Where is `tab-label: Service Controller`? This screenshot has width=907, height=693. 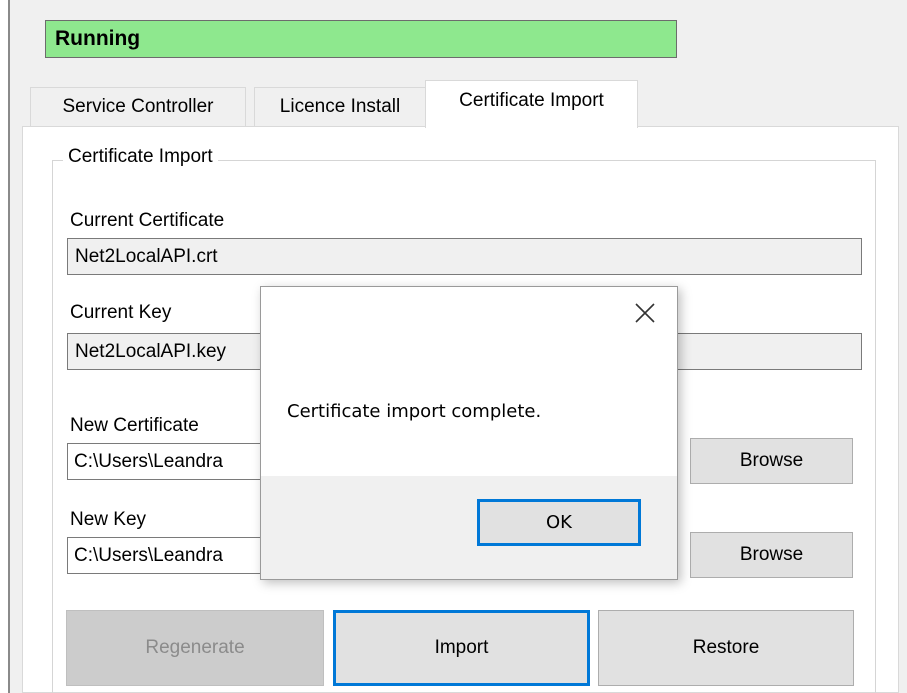 tab-label: Service Controller is located at coordinates (138, 106).